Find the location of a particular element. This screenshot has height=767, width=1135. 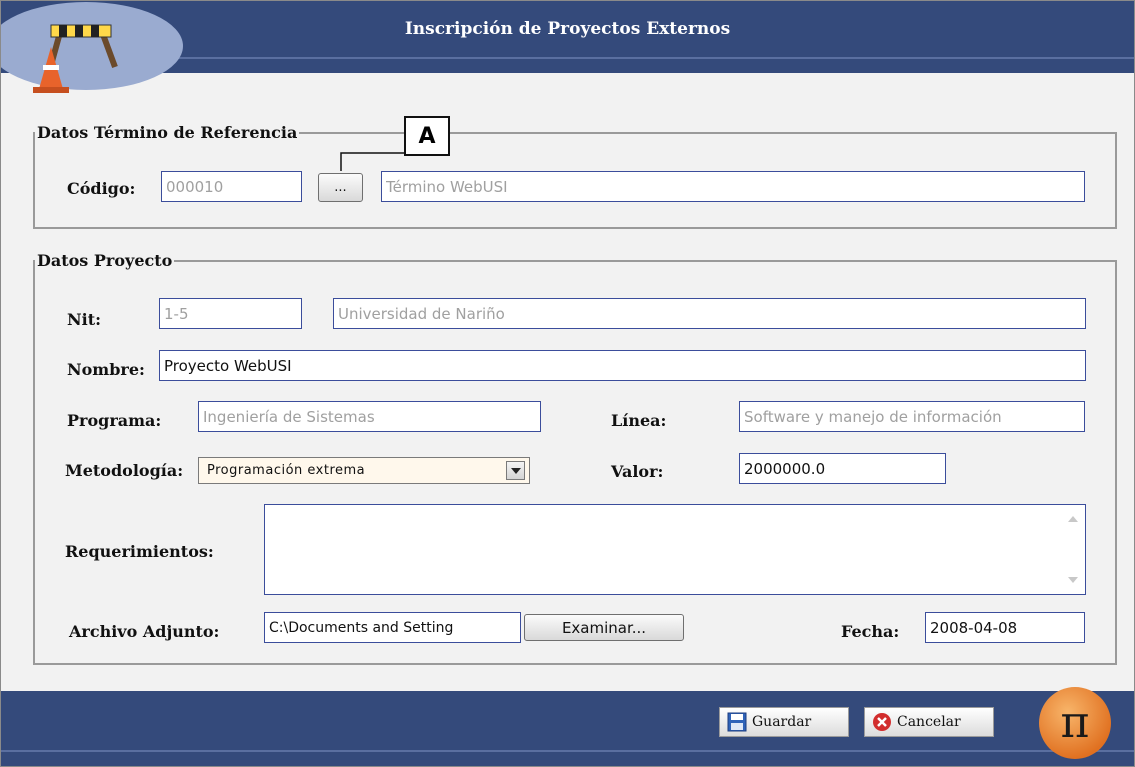

header-bar: Inscripción de Proyectos Externos is located at coordinates (567, 47).